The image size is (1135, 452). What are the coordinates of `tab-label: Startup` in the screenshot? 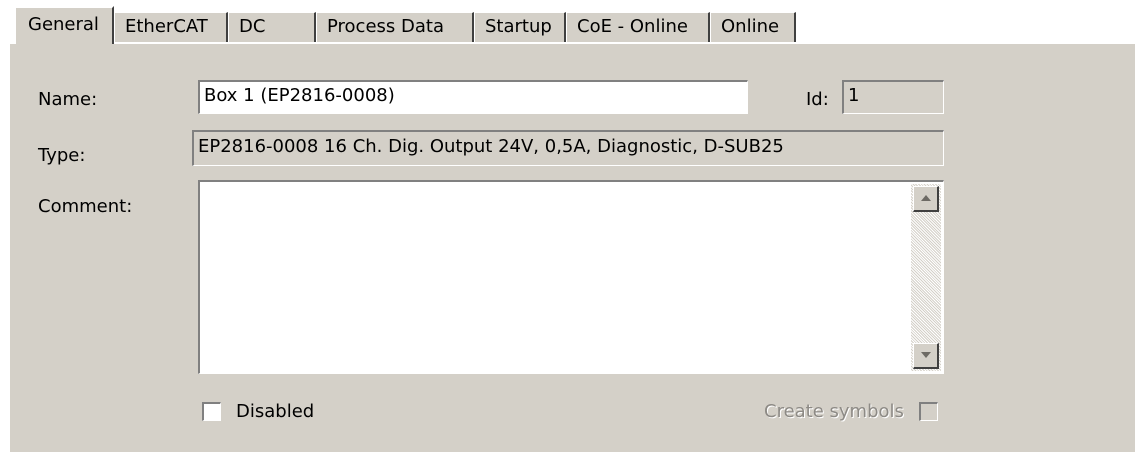 It's located at (518, 26).